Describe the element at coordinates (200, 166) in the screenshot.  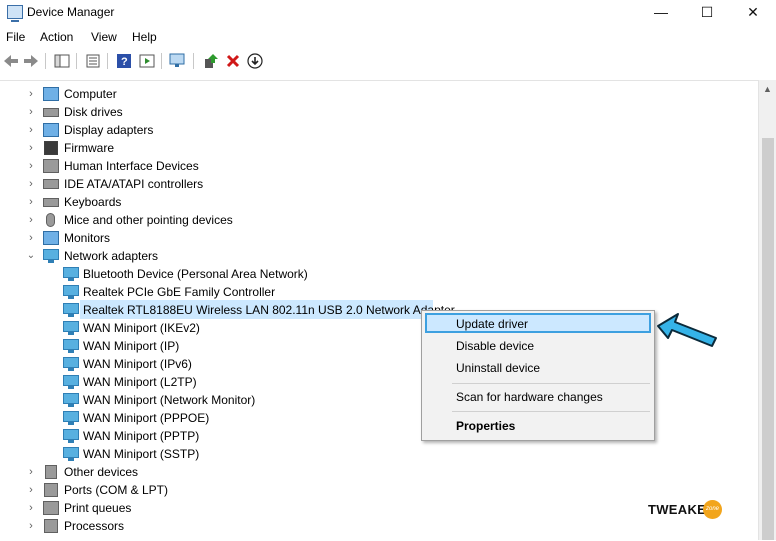
I see `tree-category-hid: › Human Interface Devices` at that location.